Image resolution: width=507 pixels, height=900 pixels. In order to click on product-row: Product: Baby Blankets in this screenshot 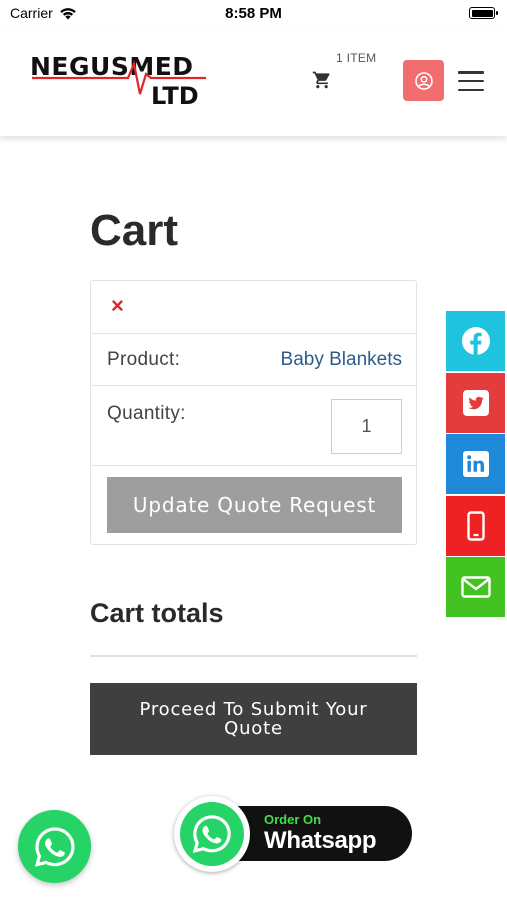, I will do `click(253, 360)`.